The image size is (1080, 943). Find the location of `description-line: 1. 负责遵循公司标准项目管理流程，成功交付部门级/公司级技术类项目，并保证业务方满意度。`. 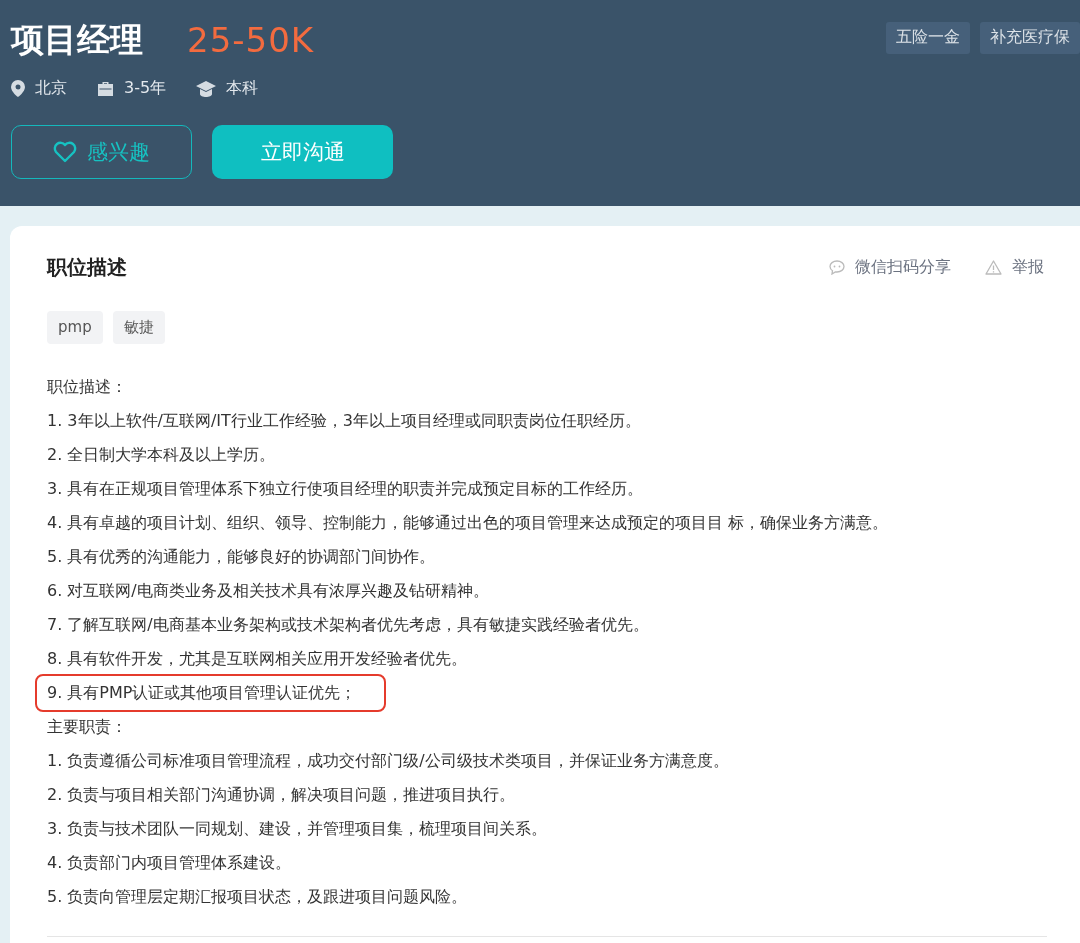

description-line: 1. 负责遵循公司标准项目管理流程，成功交付部门级/公司级技术类项目，并保证业务方满意度。 is located at coordinates (388, 761).